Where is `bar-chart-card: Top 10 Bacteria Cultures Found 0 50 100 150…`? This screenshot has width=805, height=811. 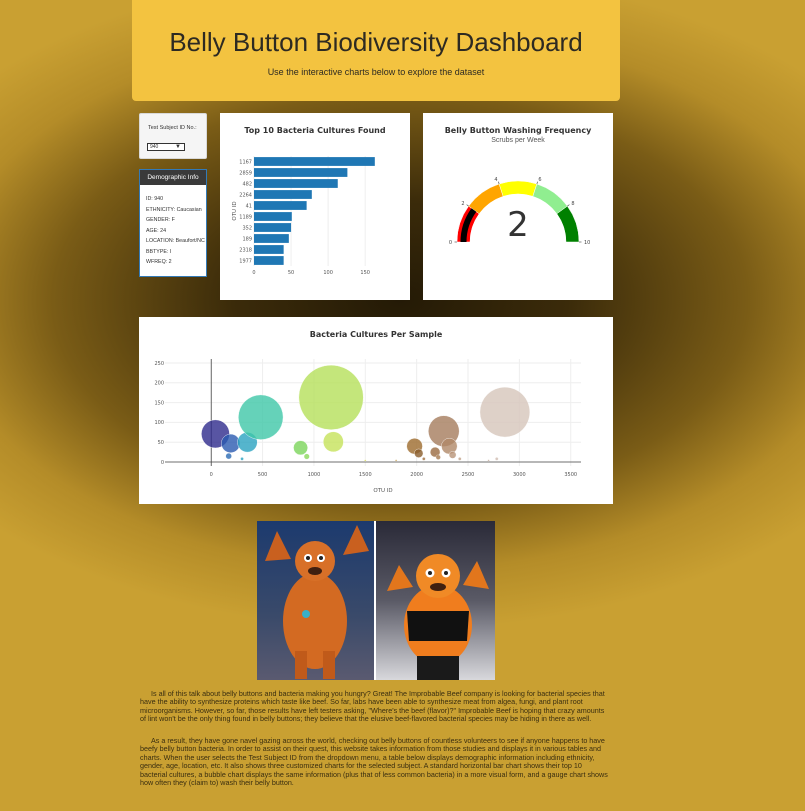 bar-chart-card: Top 10 Bacteria Cultures Found 0 50 100 150… is located at coordinates (315, 206).